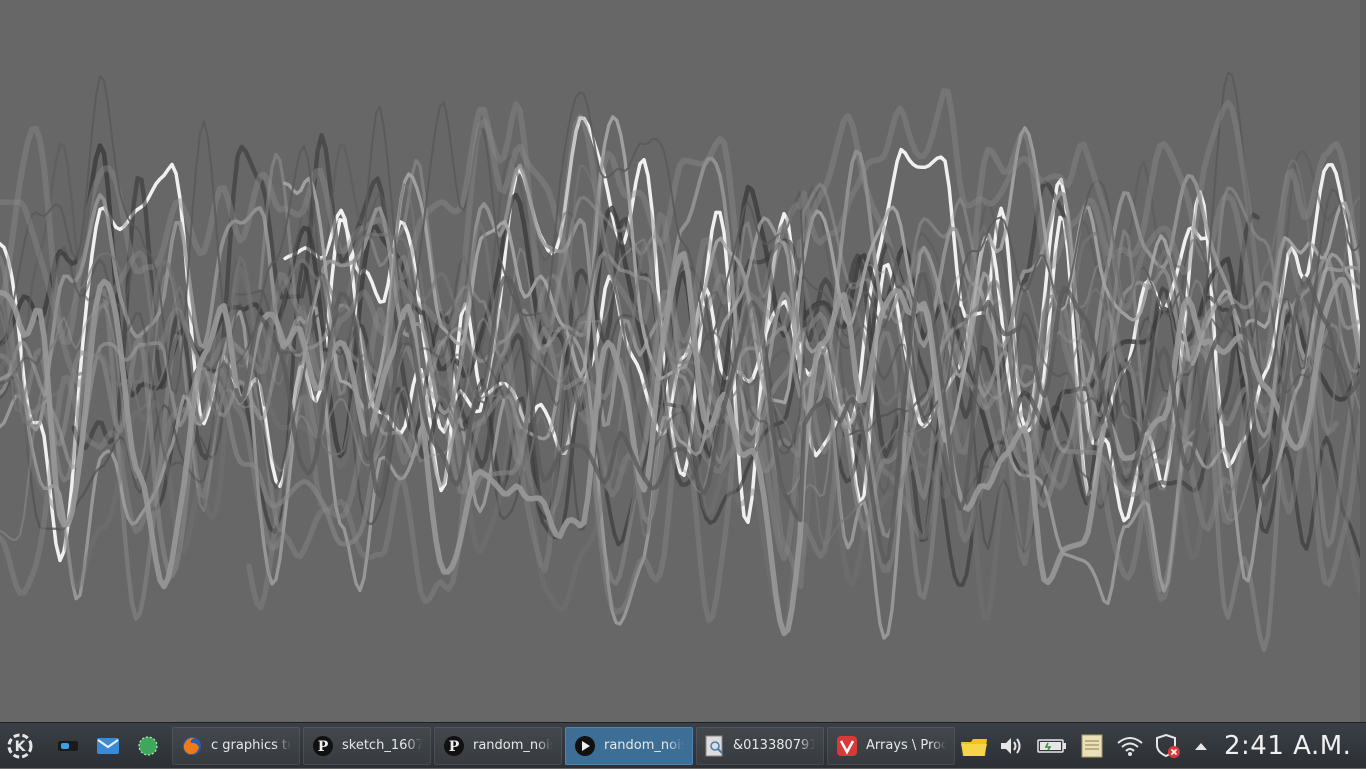 The image size is (1366, 769). Describe the element at coordinates (774, 745) in the screenshot. I see `task-label: &01338079160` at that location.